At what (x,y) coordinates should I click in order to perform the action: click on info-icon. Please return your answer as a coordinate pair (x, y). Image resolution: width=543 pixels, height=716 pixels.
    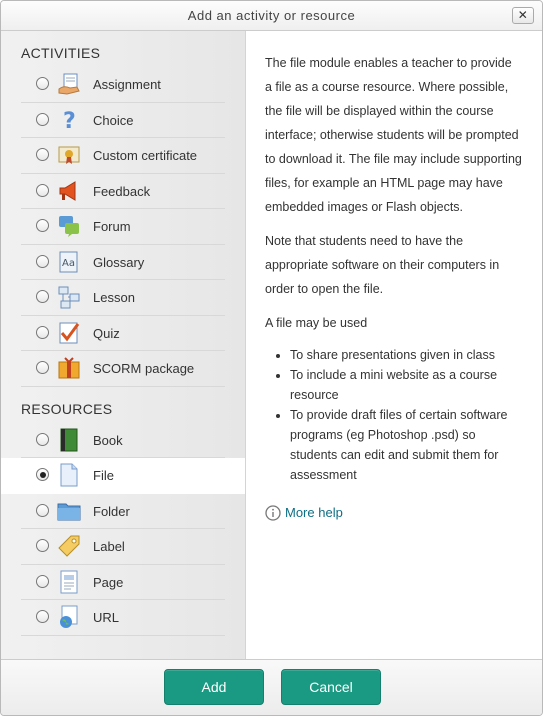
    Looking at the image, I should click on (273, 513).